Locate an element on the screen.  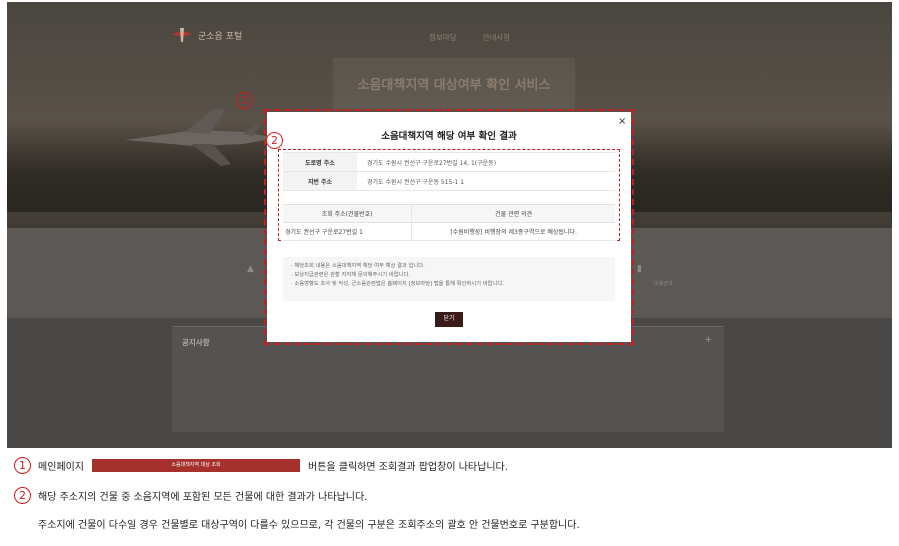
lot-address-label: 지번 주소 is located at coordinates (320, 181).